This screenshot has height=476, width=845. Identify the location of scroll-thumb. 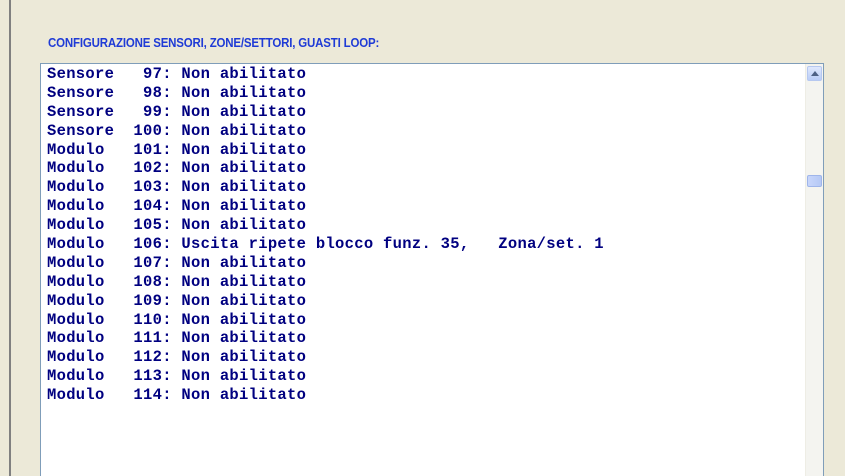
(814, 181).